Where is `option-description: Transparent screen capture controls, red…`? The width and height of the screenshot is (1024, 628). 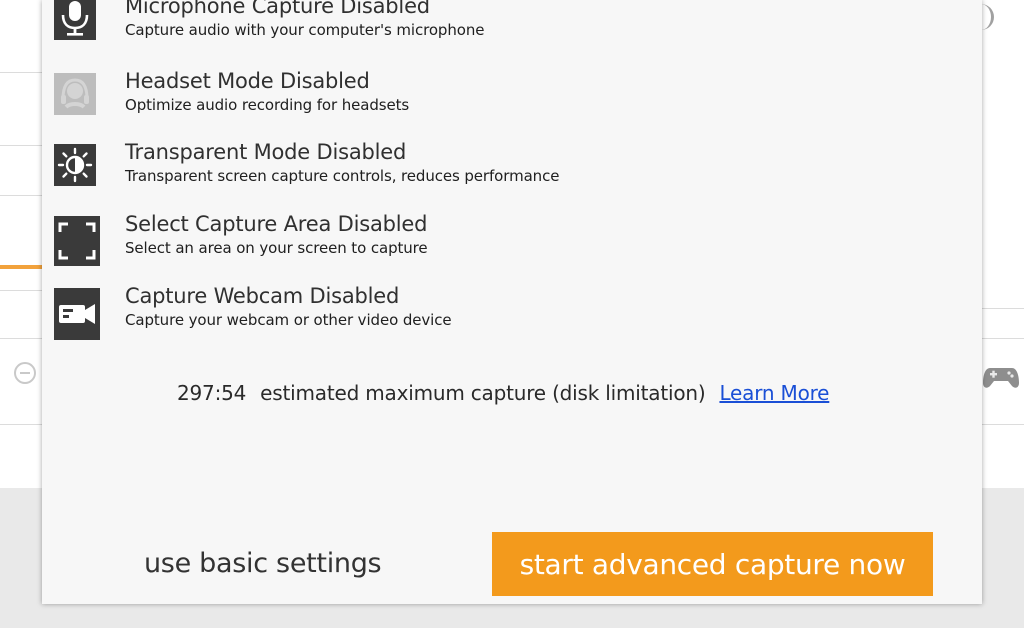
option-description: Transparent screen capture controls, red… is located at coordinates (342, 176).